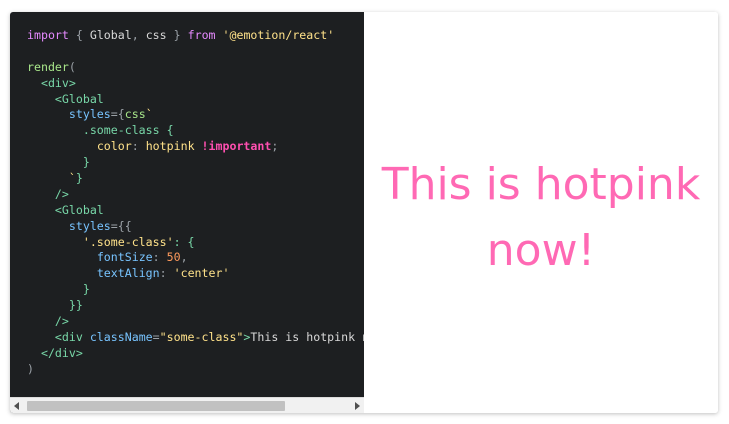 The width and height of the screenshot is (729, 424). What do you see at coordinates (195, 100) in the screenshot?
I see `code-line-5: <Global` at bounding box center [195, 100].